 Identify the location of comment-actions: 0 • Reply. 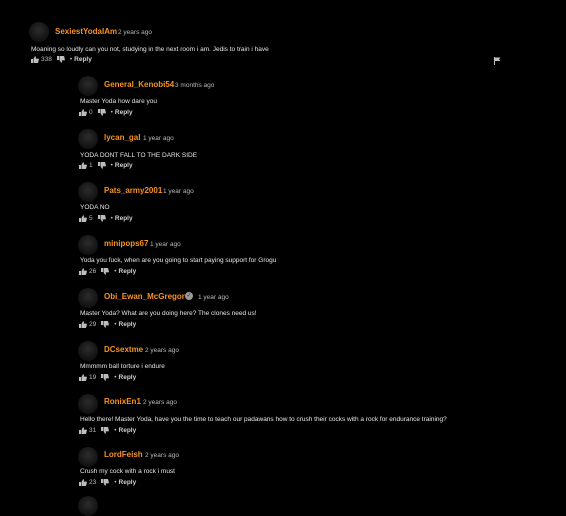
(106, 112).